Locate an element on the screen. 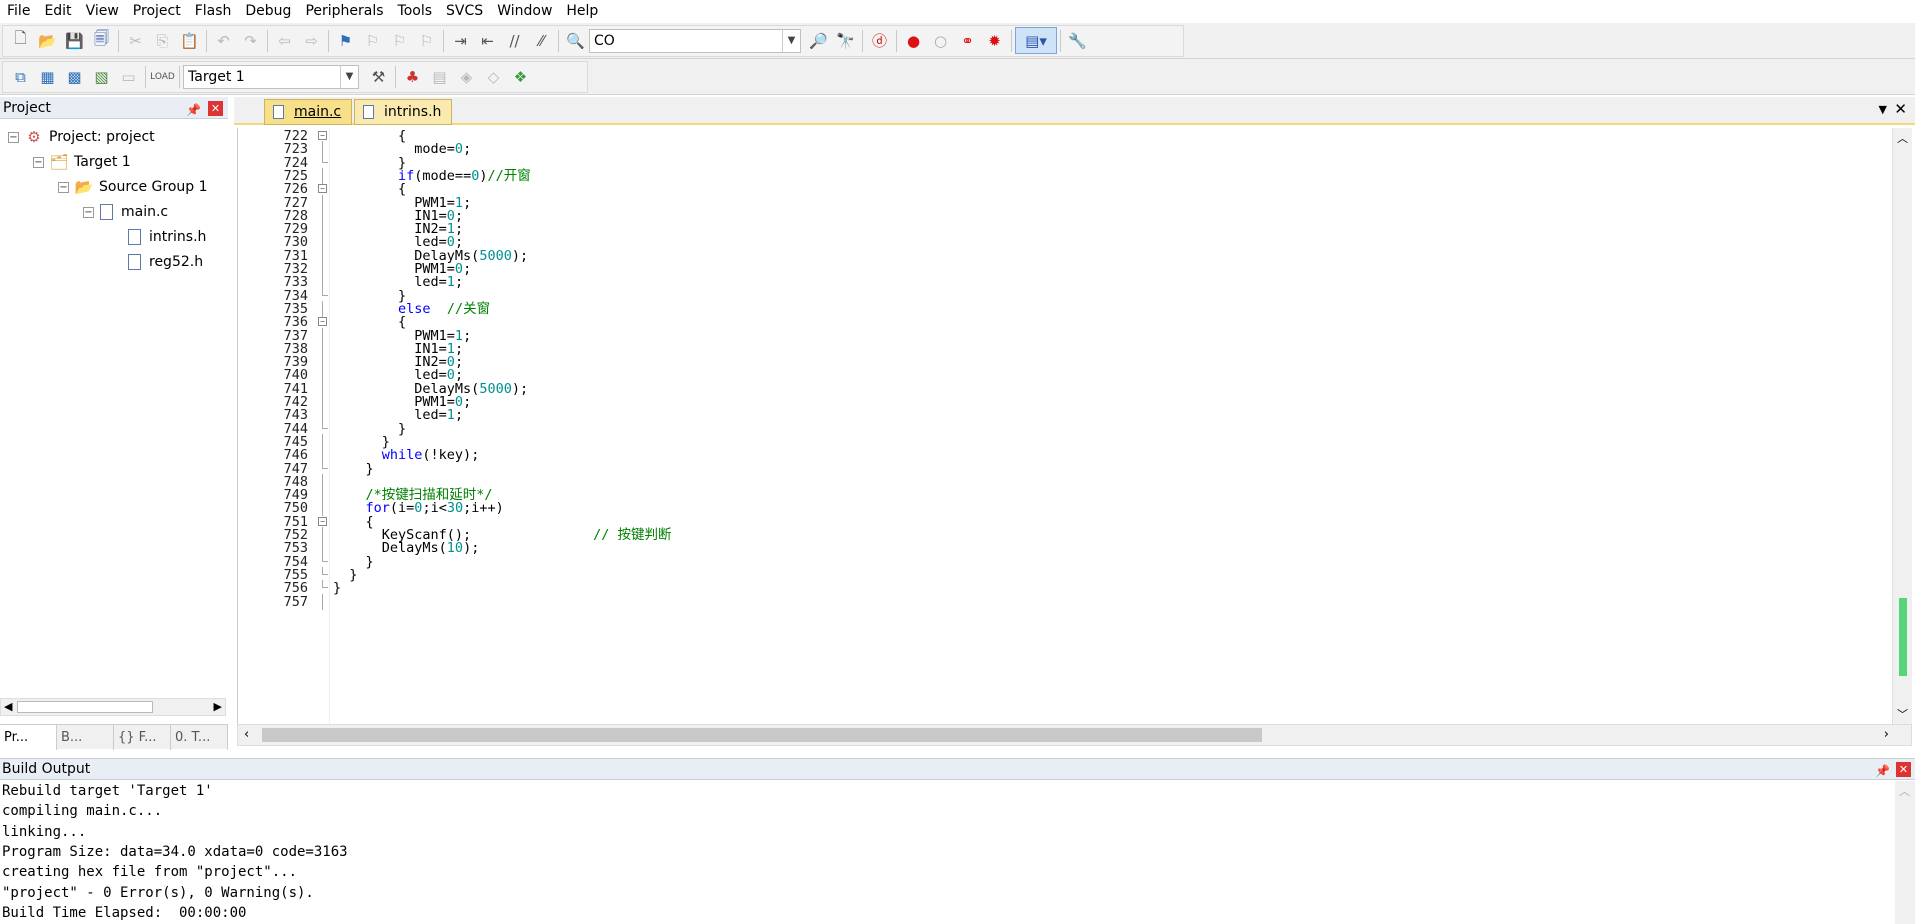  save-icon: 💾 is located at coordinates (74, 40).